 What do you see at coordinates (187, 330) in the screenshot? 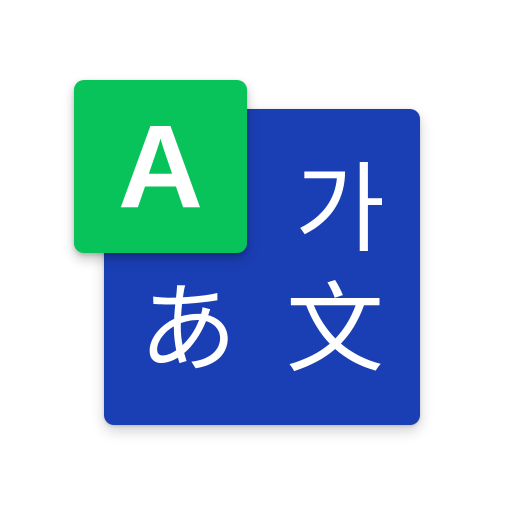
I see `japanese-glyph: あ` at bounding box center [187, 330].